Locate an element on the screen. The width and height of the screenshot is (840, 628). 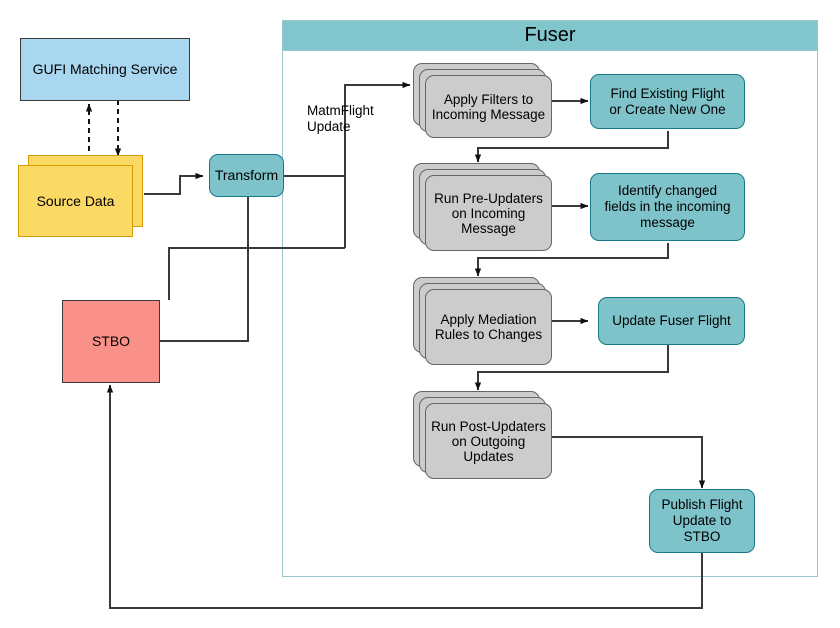
matmflight-update-text: MatmFlight Update is located at coordinates (340, 118).